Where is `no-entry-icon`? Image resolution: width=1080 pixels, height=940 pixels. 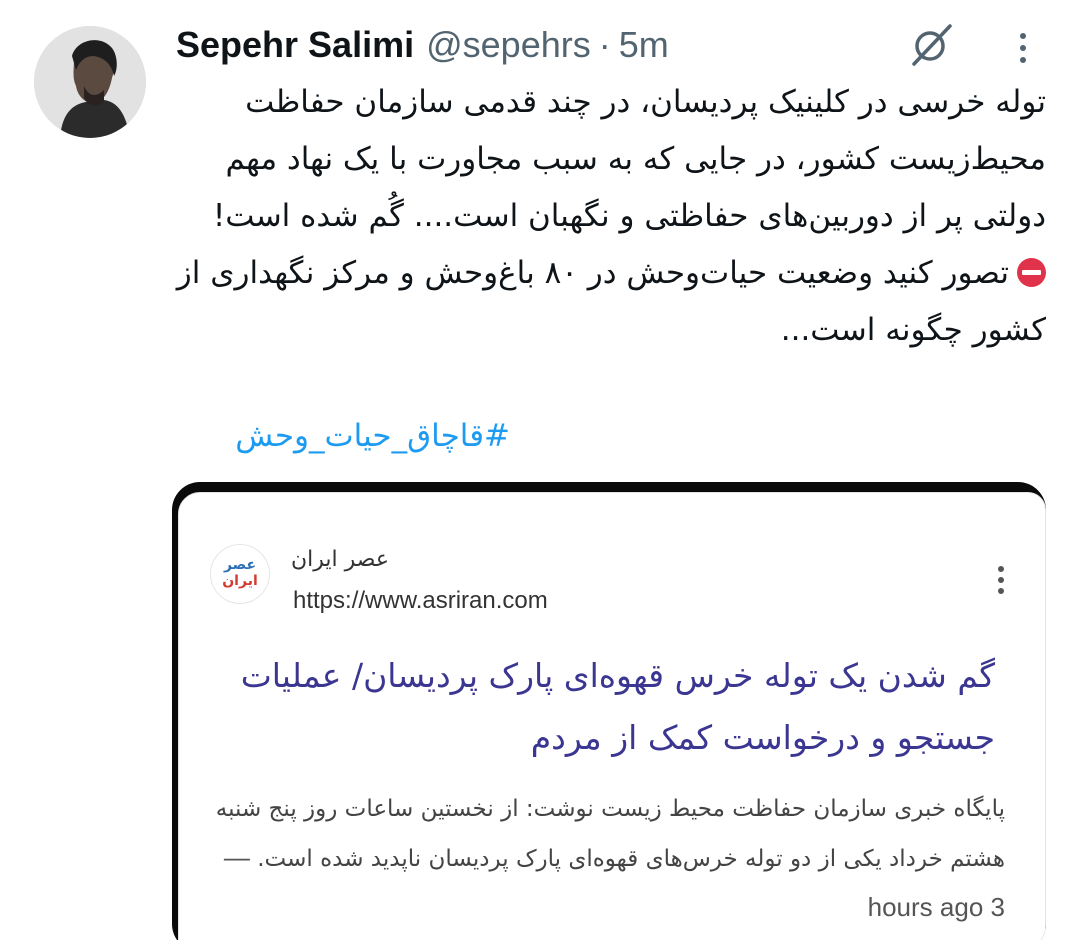 no-entry-icon is located at coordinates (1031, 272).